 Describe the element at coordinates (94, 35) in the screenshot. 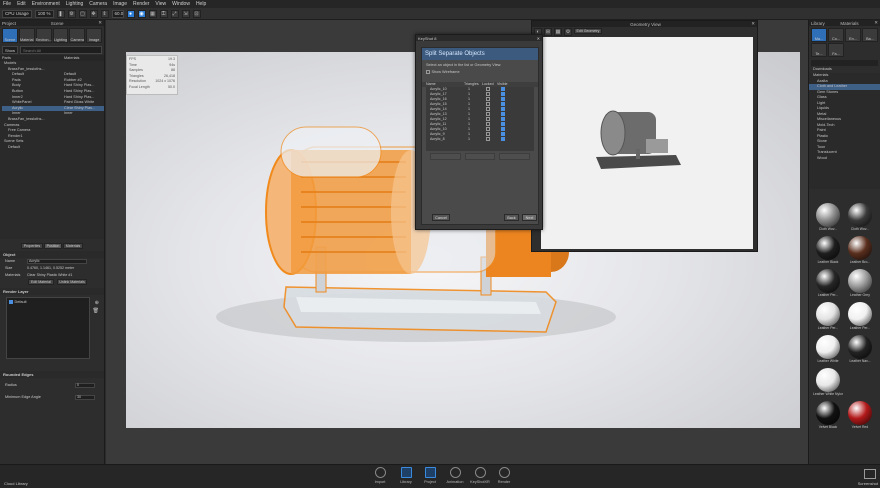

I see `tab-image: Image` at that location.